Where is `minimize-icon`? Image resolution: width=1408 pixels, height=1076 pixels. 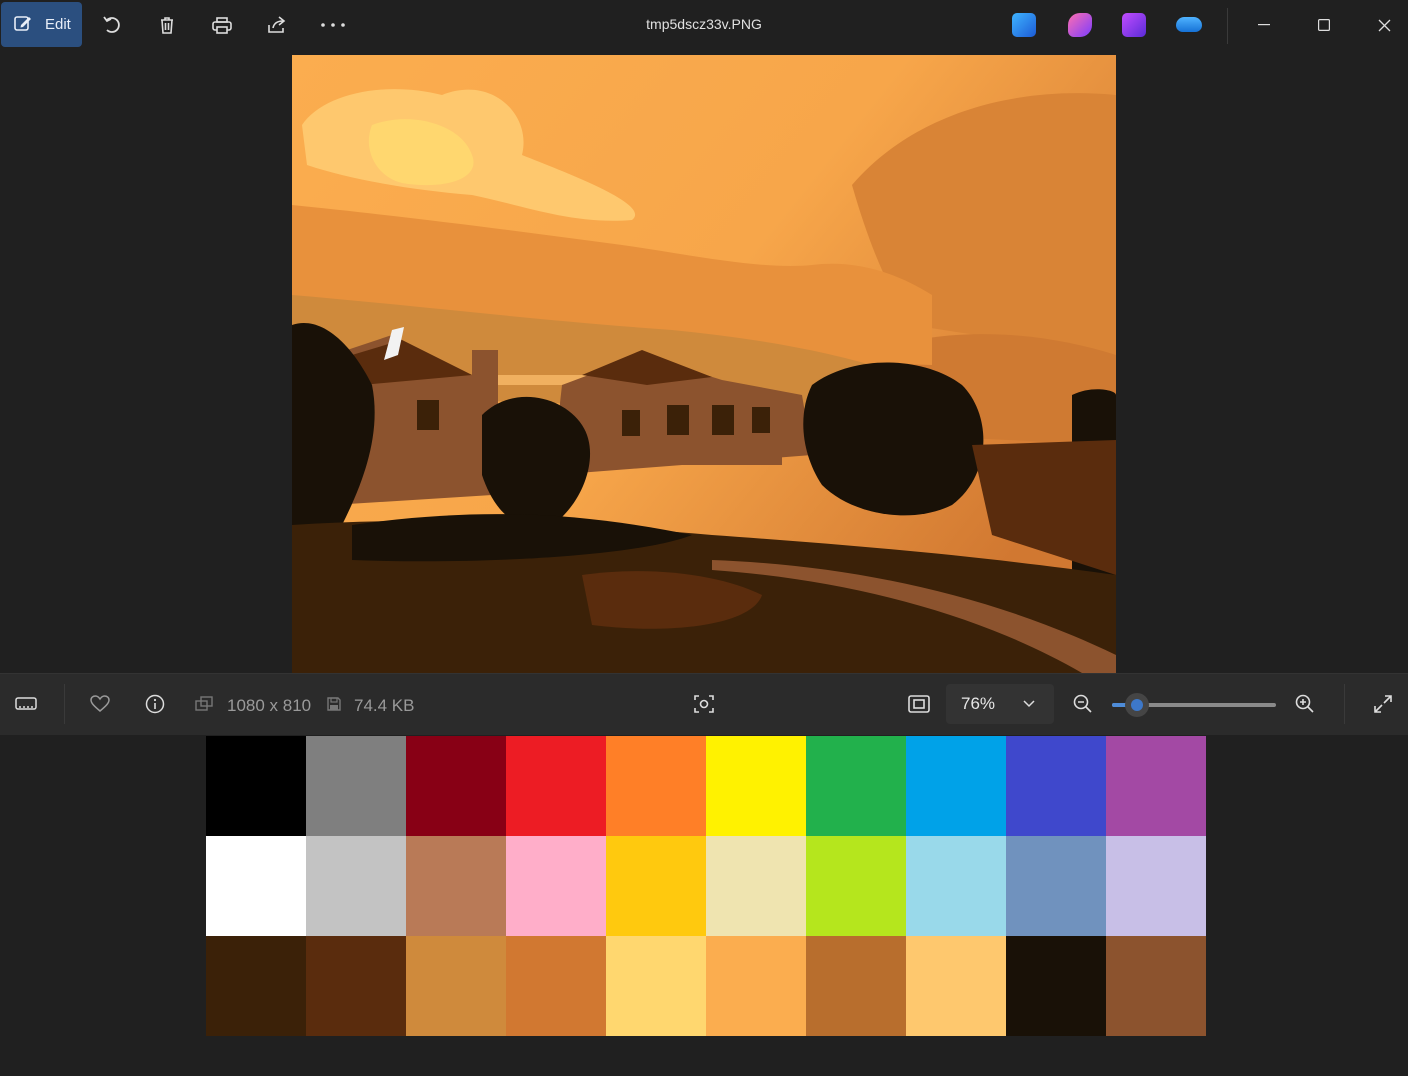 minimize-icon is located at coordinates (1264, 25).